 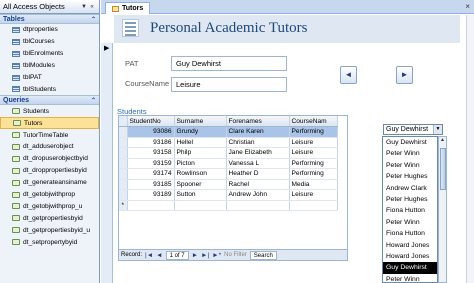 I want to click on table-row: 93189 Sutton Andrew John Leisure, so click(x=228, y=195).